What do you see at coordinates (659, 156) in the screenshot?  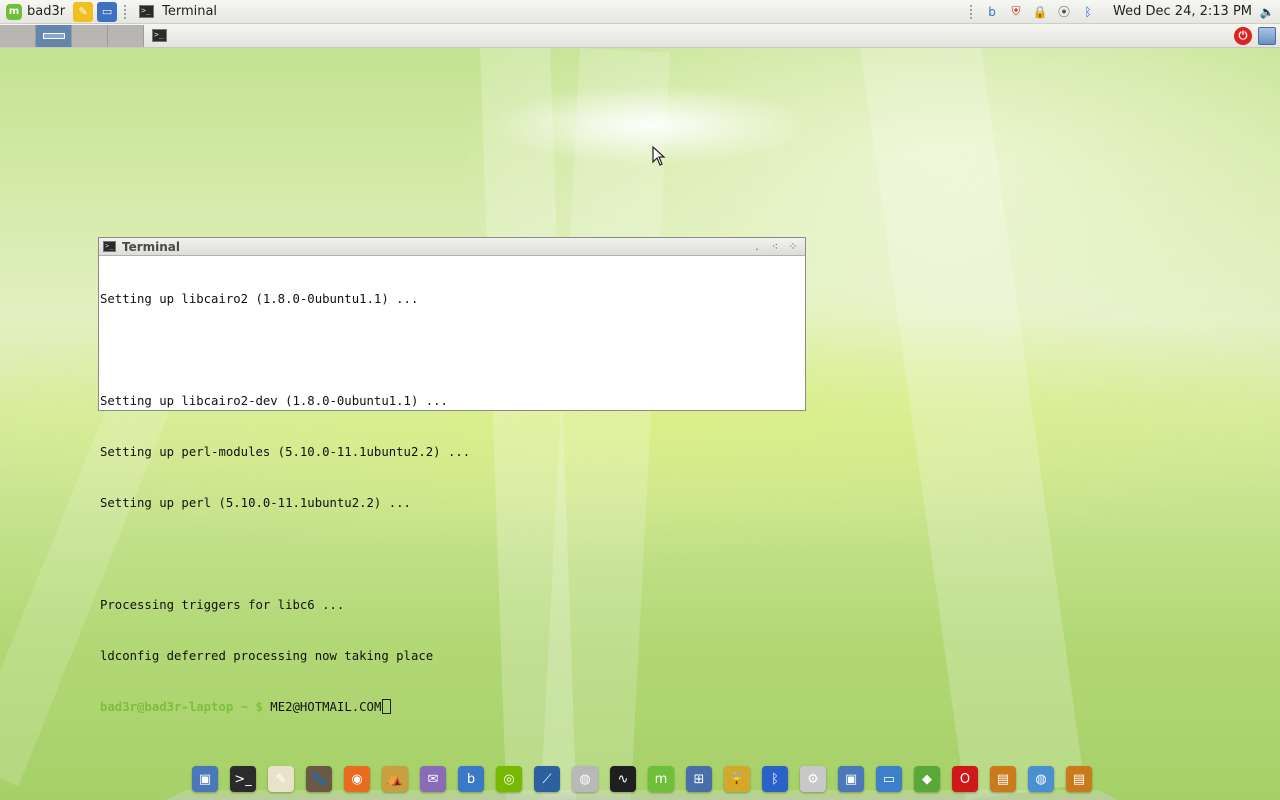 I see `mouse-pointer-icon` at bounding box center [659, 156].